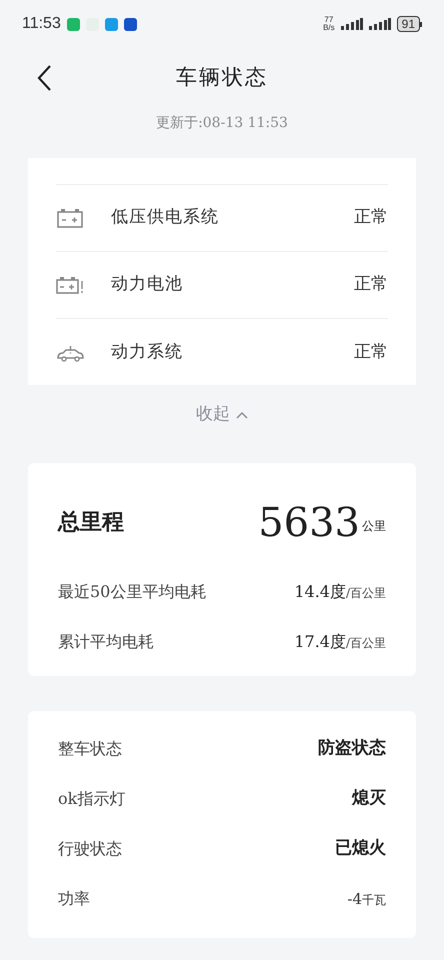 This screenshot has width=444, height=960. What do you see at coordinates (91, 522) in the screenshot?
I see `mileage-label: 总里程` at bounding box center [91, 522].